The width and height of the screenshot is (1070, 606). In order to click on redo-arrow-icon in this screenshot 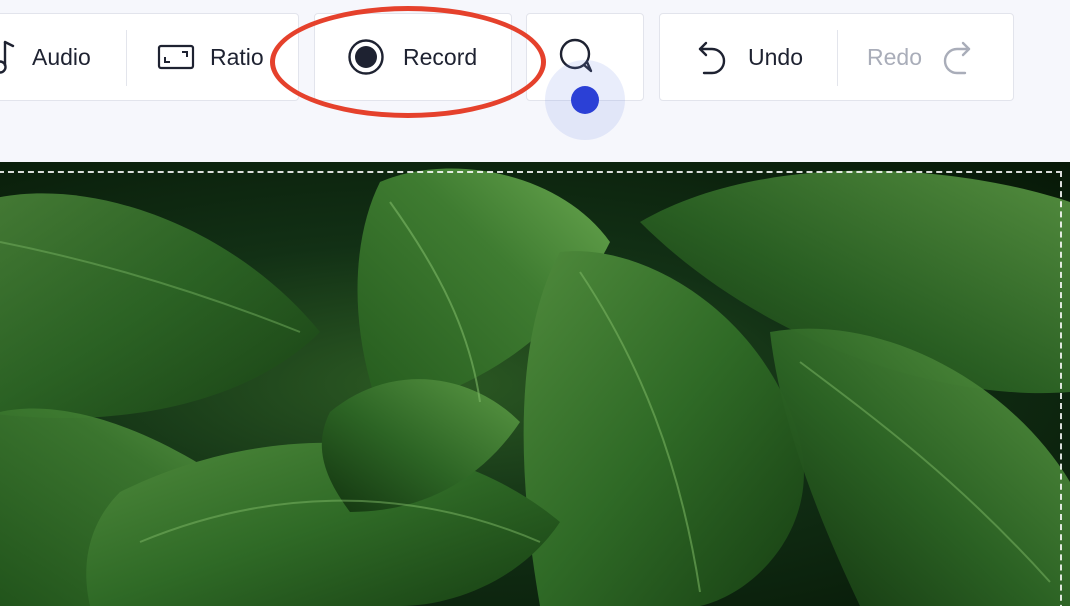, I will do `click(957, 57)`.